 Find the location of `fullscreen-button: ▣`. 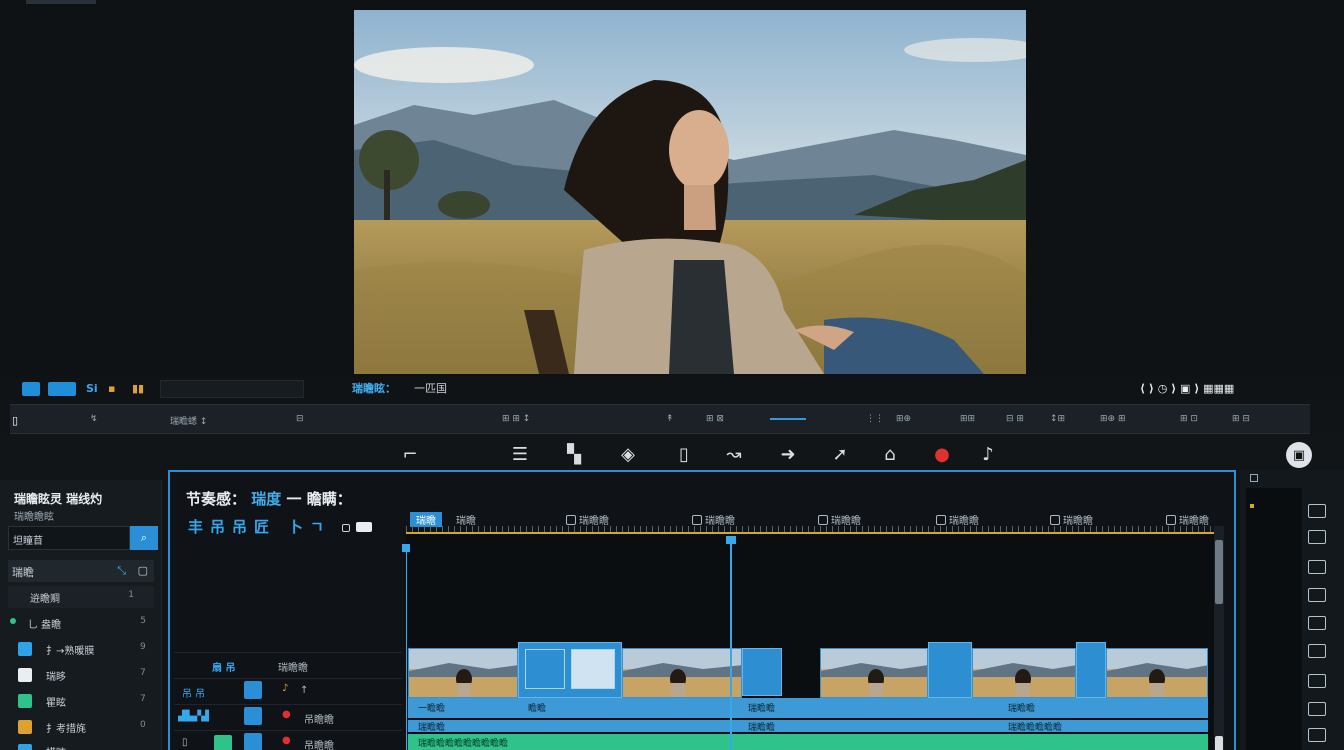

fullscreen-button: ▣ is located at coordinates (1299, 455).